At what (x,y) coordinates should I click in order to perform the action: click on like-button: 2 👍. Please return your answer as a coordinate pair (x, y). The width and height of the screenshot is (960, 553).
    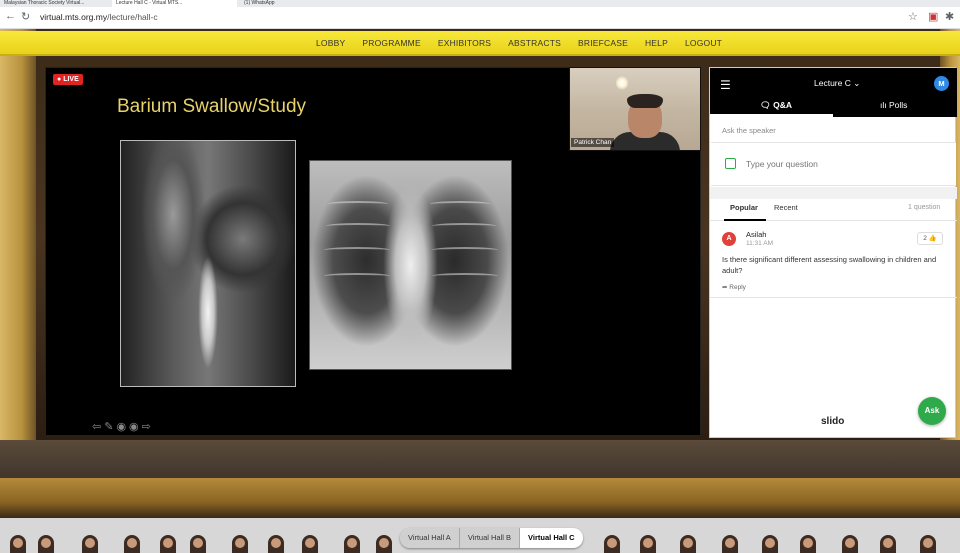
    Looking at the image, I should click on (930, 238).